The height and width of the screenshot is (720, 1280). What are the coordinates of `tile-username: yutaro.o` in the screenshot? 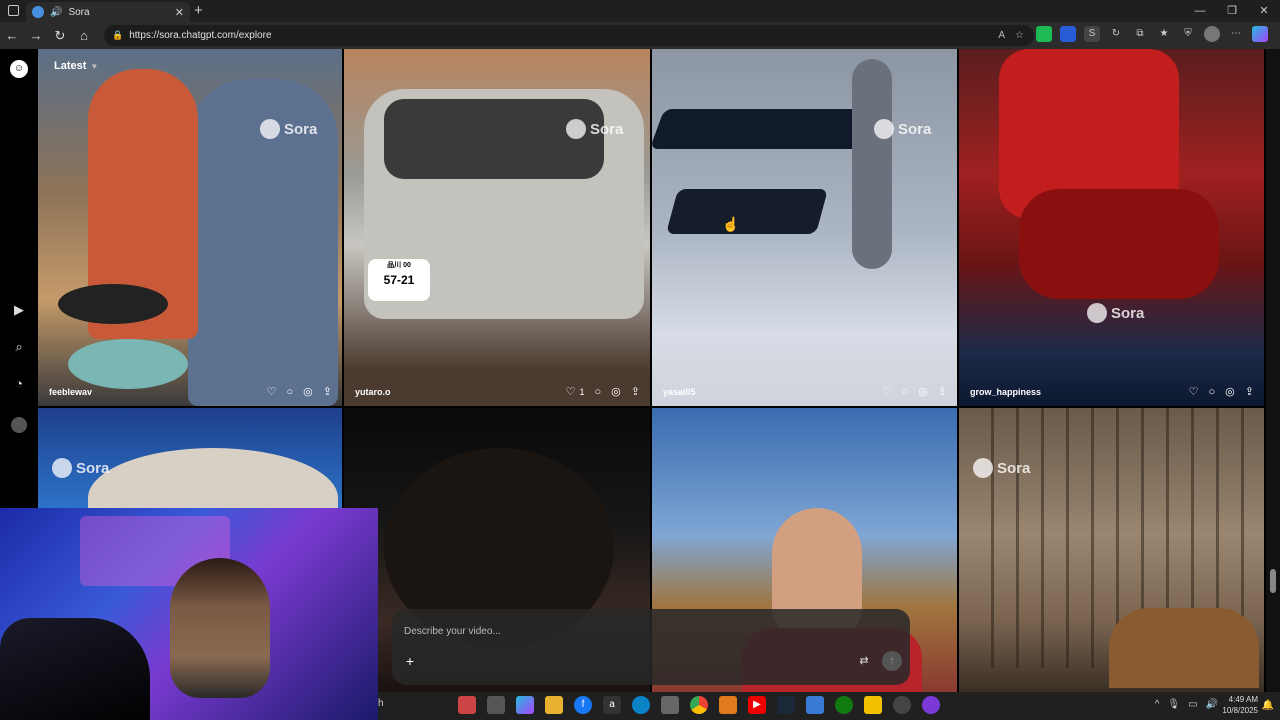 It's located at (373, 392).